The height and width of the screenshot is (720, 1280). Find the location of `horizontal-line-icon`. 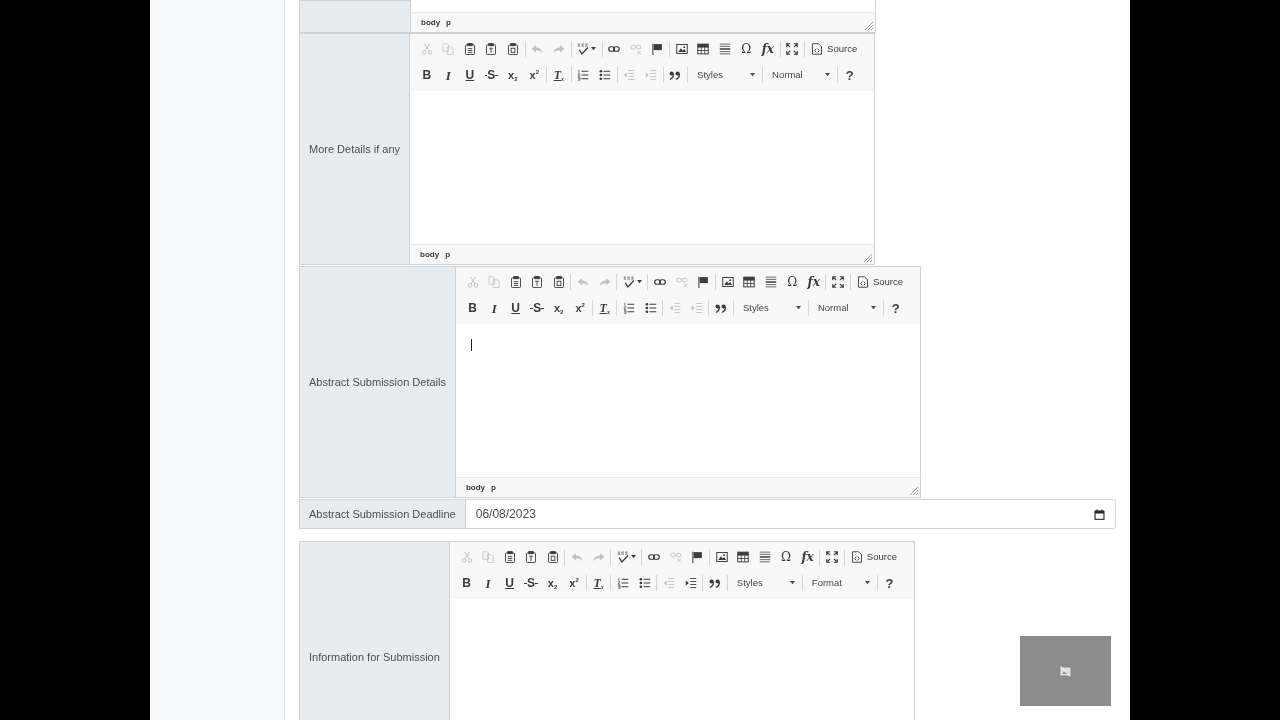

horizontal-line-icon is located at coordinates (770, 282).